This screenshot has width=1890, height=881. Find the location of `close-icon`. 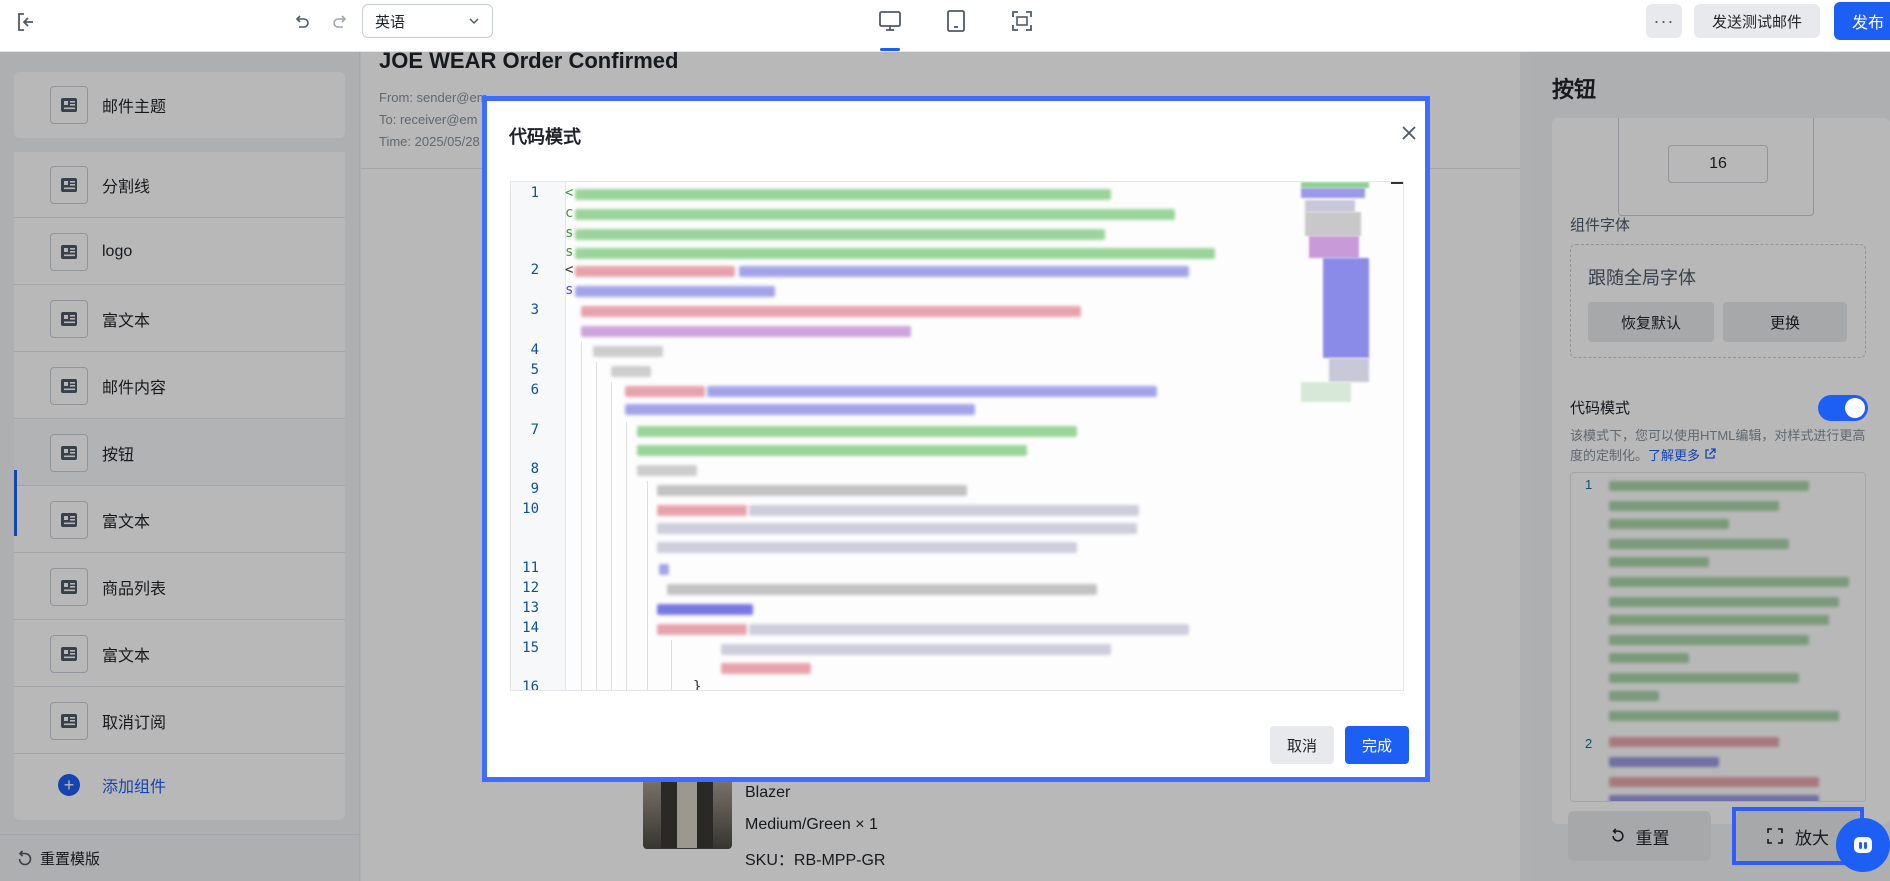

close-icon is located at coordinates (1409, 133).